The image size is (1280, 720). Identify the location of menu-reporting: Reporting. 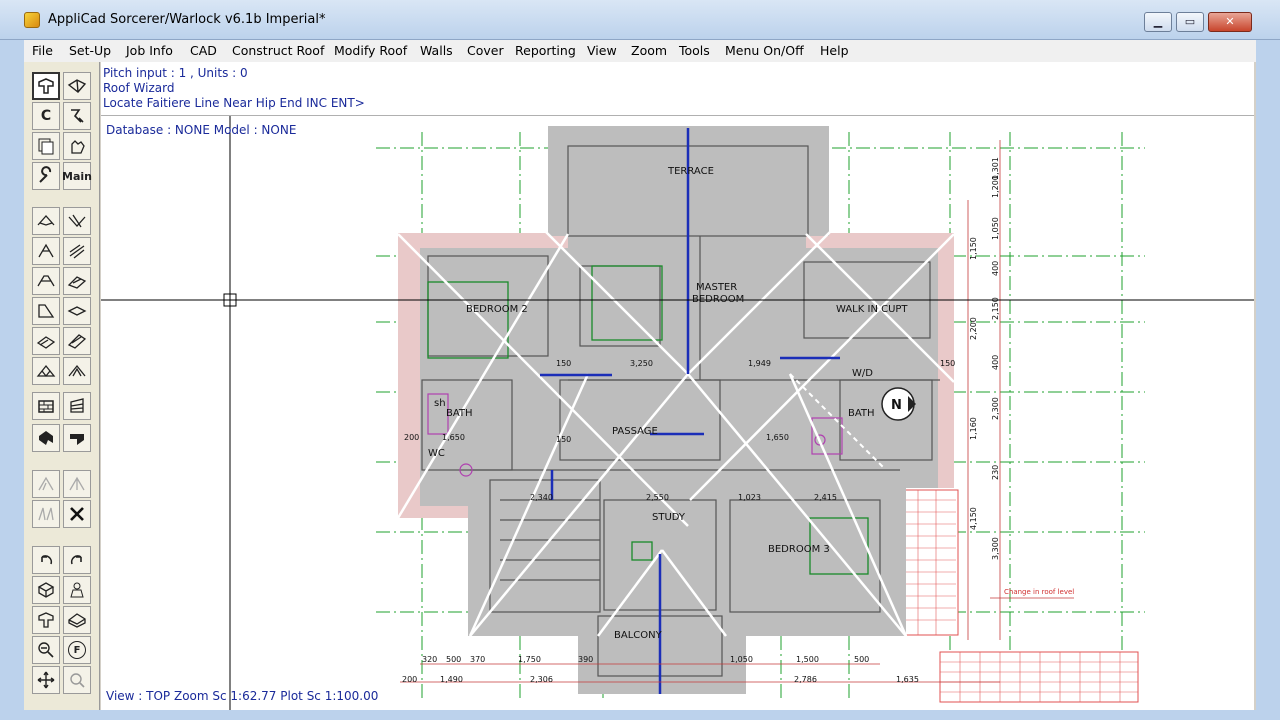
(545, 50).